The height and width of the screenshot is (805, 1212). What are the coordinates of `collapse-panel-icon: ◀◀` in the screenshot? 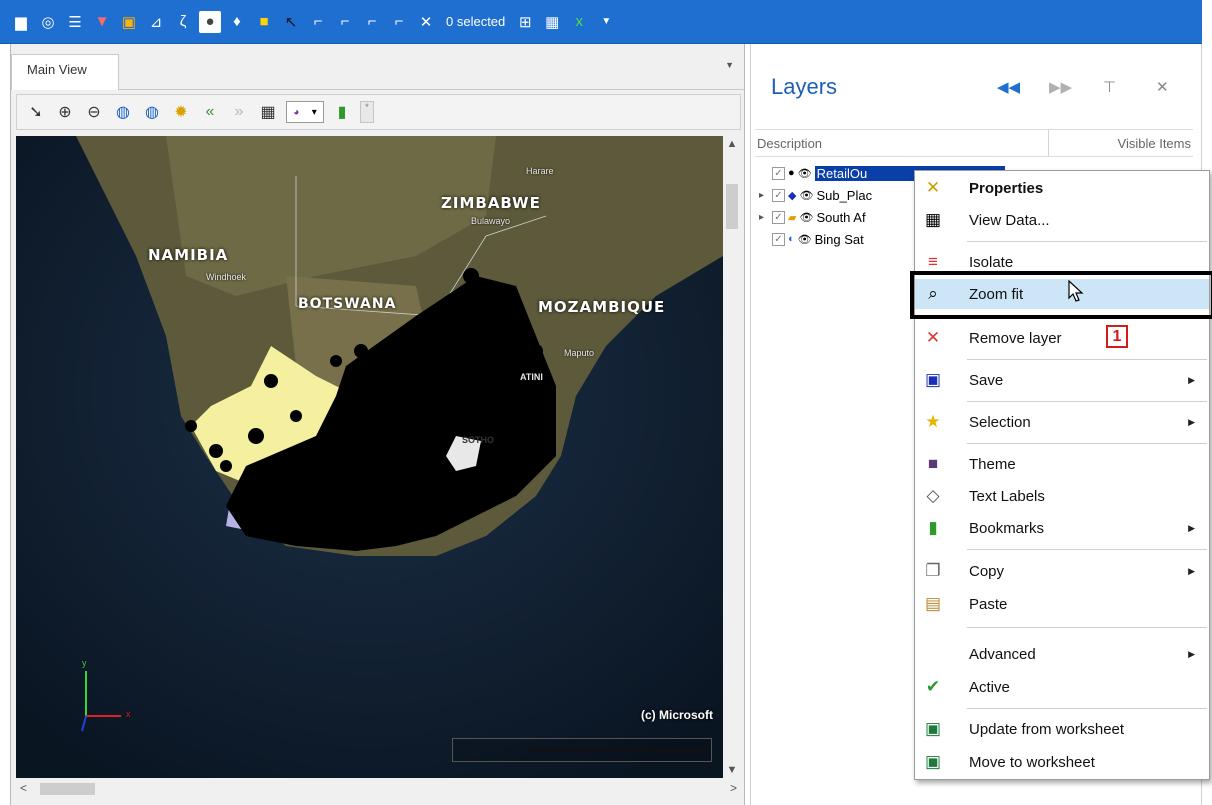 It's located at (1008, 87).